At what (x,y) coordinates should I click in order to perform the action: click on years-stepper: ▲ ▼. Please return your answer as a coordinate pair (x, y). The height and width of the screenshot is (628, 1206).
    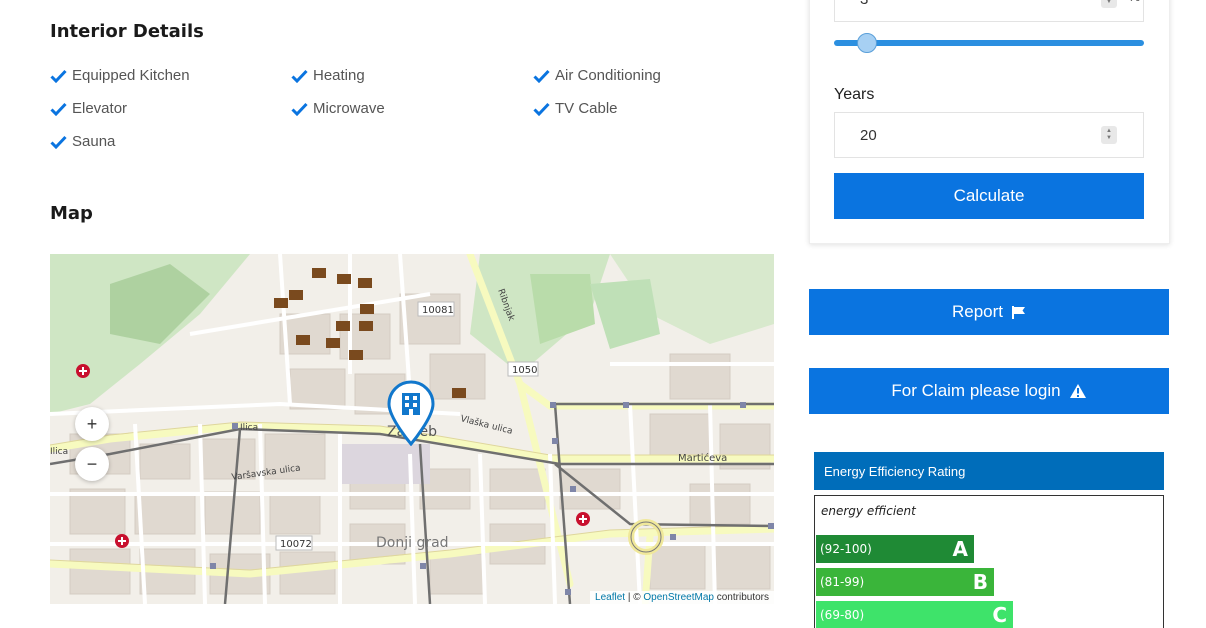
    Looking at the image, I should click on (1109, 135).